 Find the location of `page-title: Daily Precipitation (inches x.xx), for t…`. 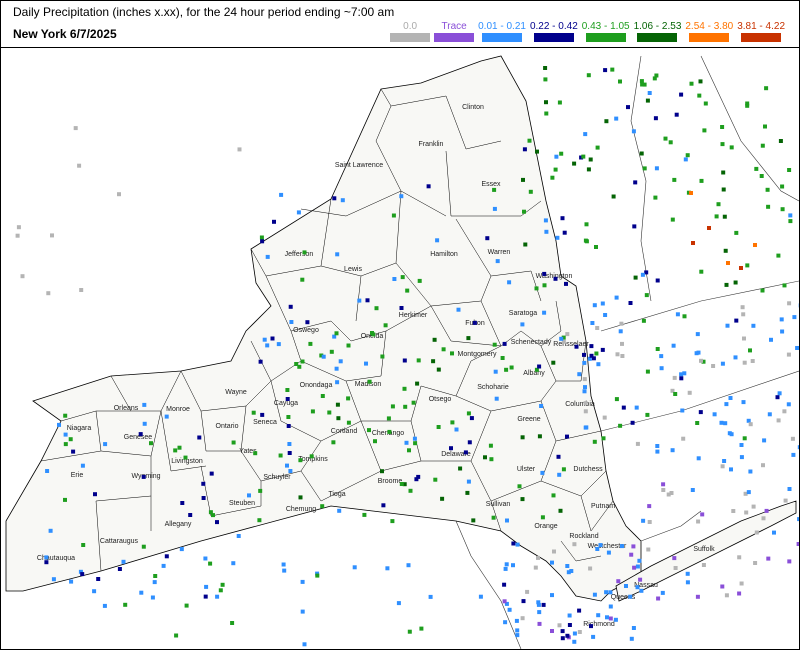

page-title: Daily Precipitation (inches x.xx), for t… is located at coordinates (204, 12).